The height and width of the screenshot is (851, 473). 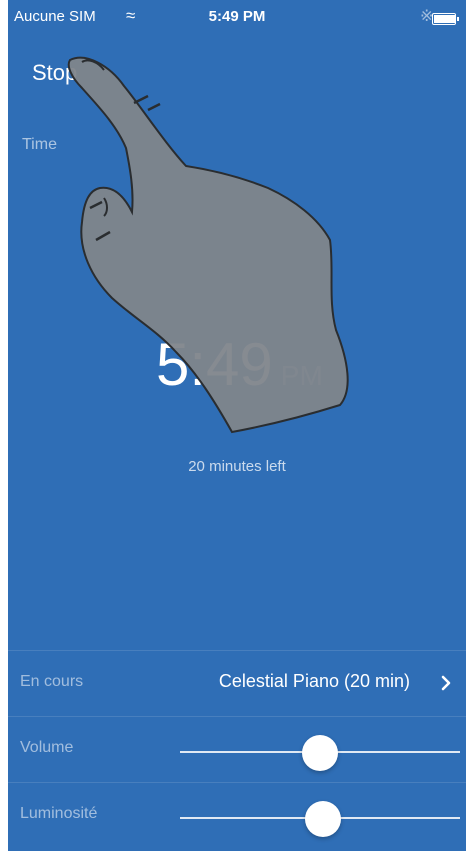 What do you see at coordinates (445, 19) in the screenshot?
I see `battery-icon` at bounding box center [445, 19].